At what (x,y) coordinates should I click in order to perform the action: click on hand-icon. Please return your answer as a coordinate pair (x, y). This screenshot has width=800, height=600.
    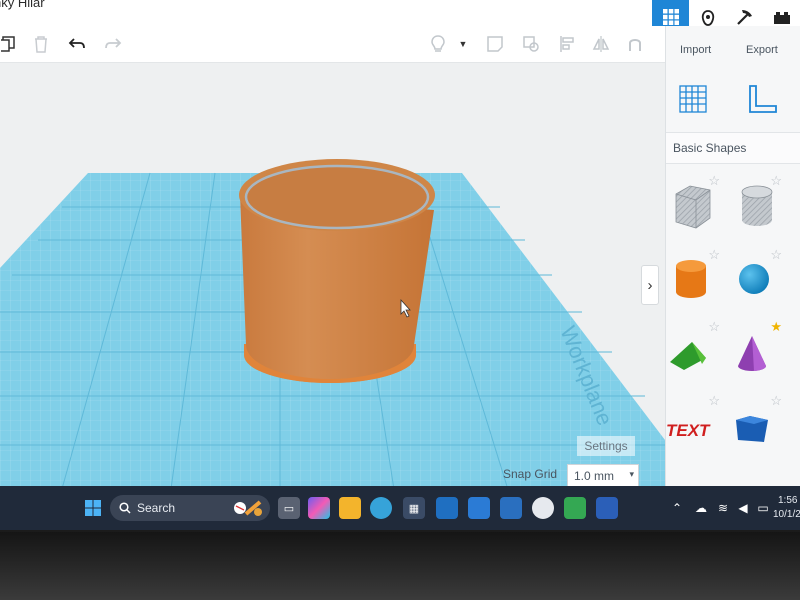
    Looking at the image, I should click on (707, 18).